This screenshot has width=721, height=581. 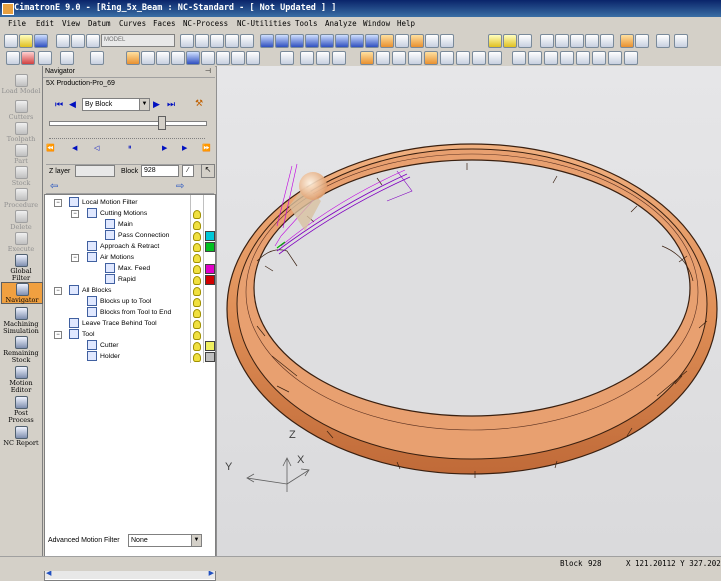 I want to click on load-model-button: Load Model, so click(x=21, y=84).